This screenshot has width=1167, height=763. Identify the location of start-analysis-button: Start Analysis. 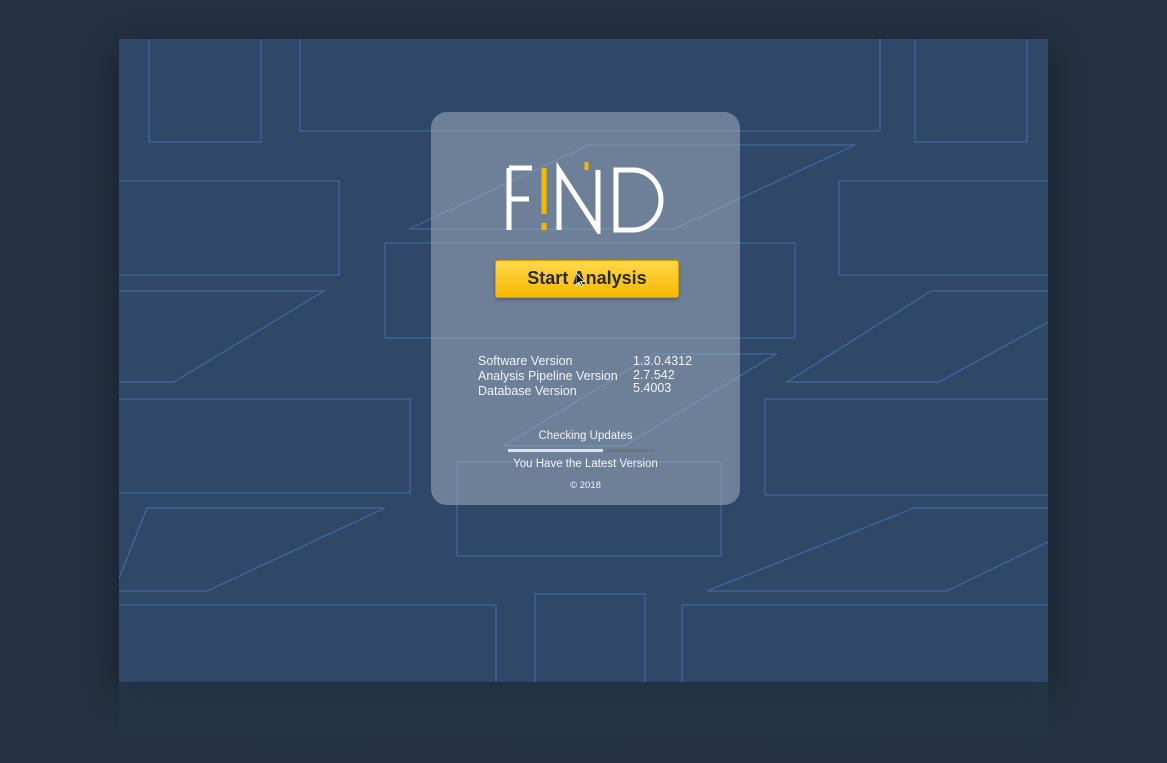
(587, 279).